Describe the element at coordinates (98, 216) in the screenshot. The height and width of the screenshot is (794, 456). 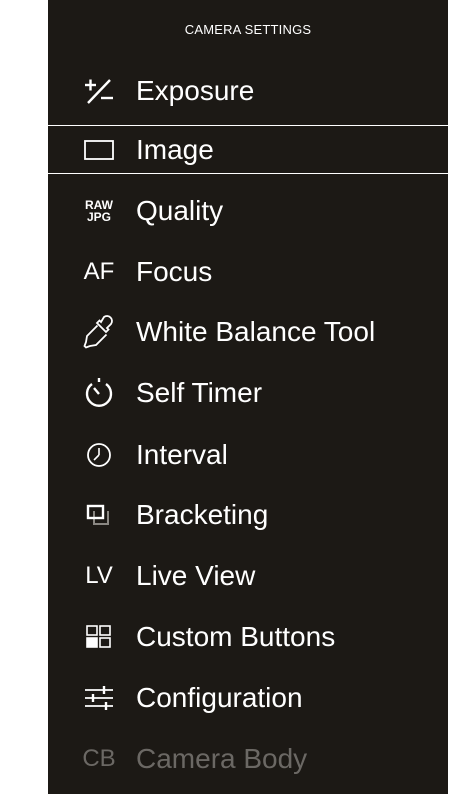
I see `jpg-label: JPG` at that location.